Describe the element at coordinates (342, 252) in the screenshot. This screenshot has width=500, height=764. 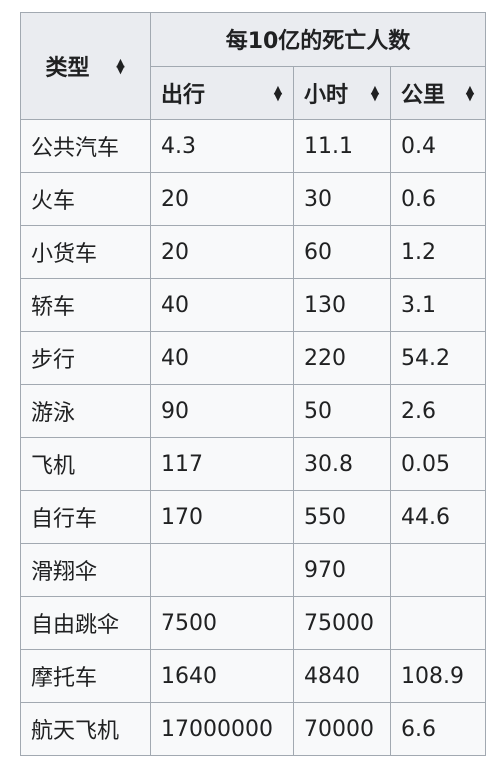
I see `cell-hour: 60` at that location.